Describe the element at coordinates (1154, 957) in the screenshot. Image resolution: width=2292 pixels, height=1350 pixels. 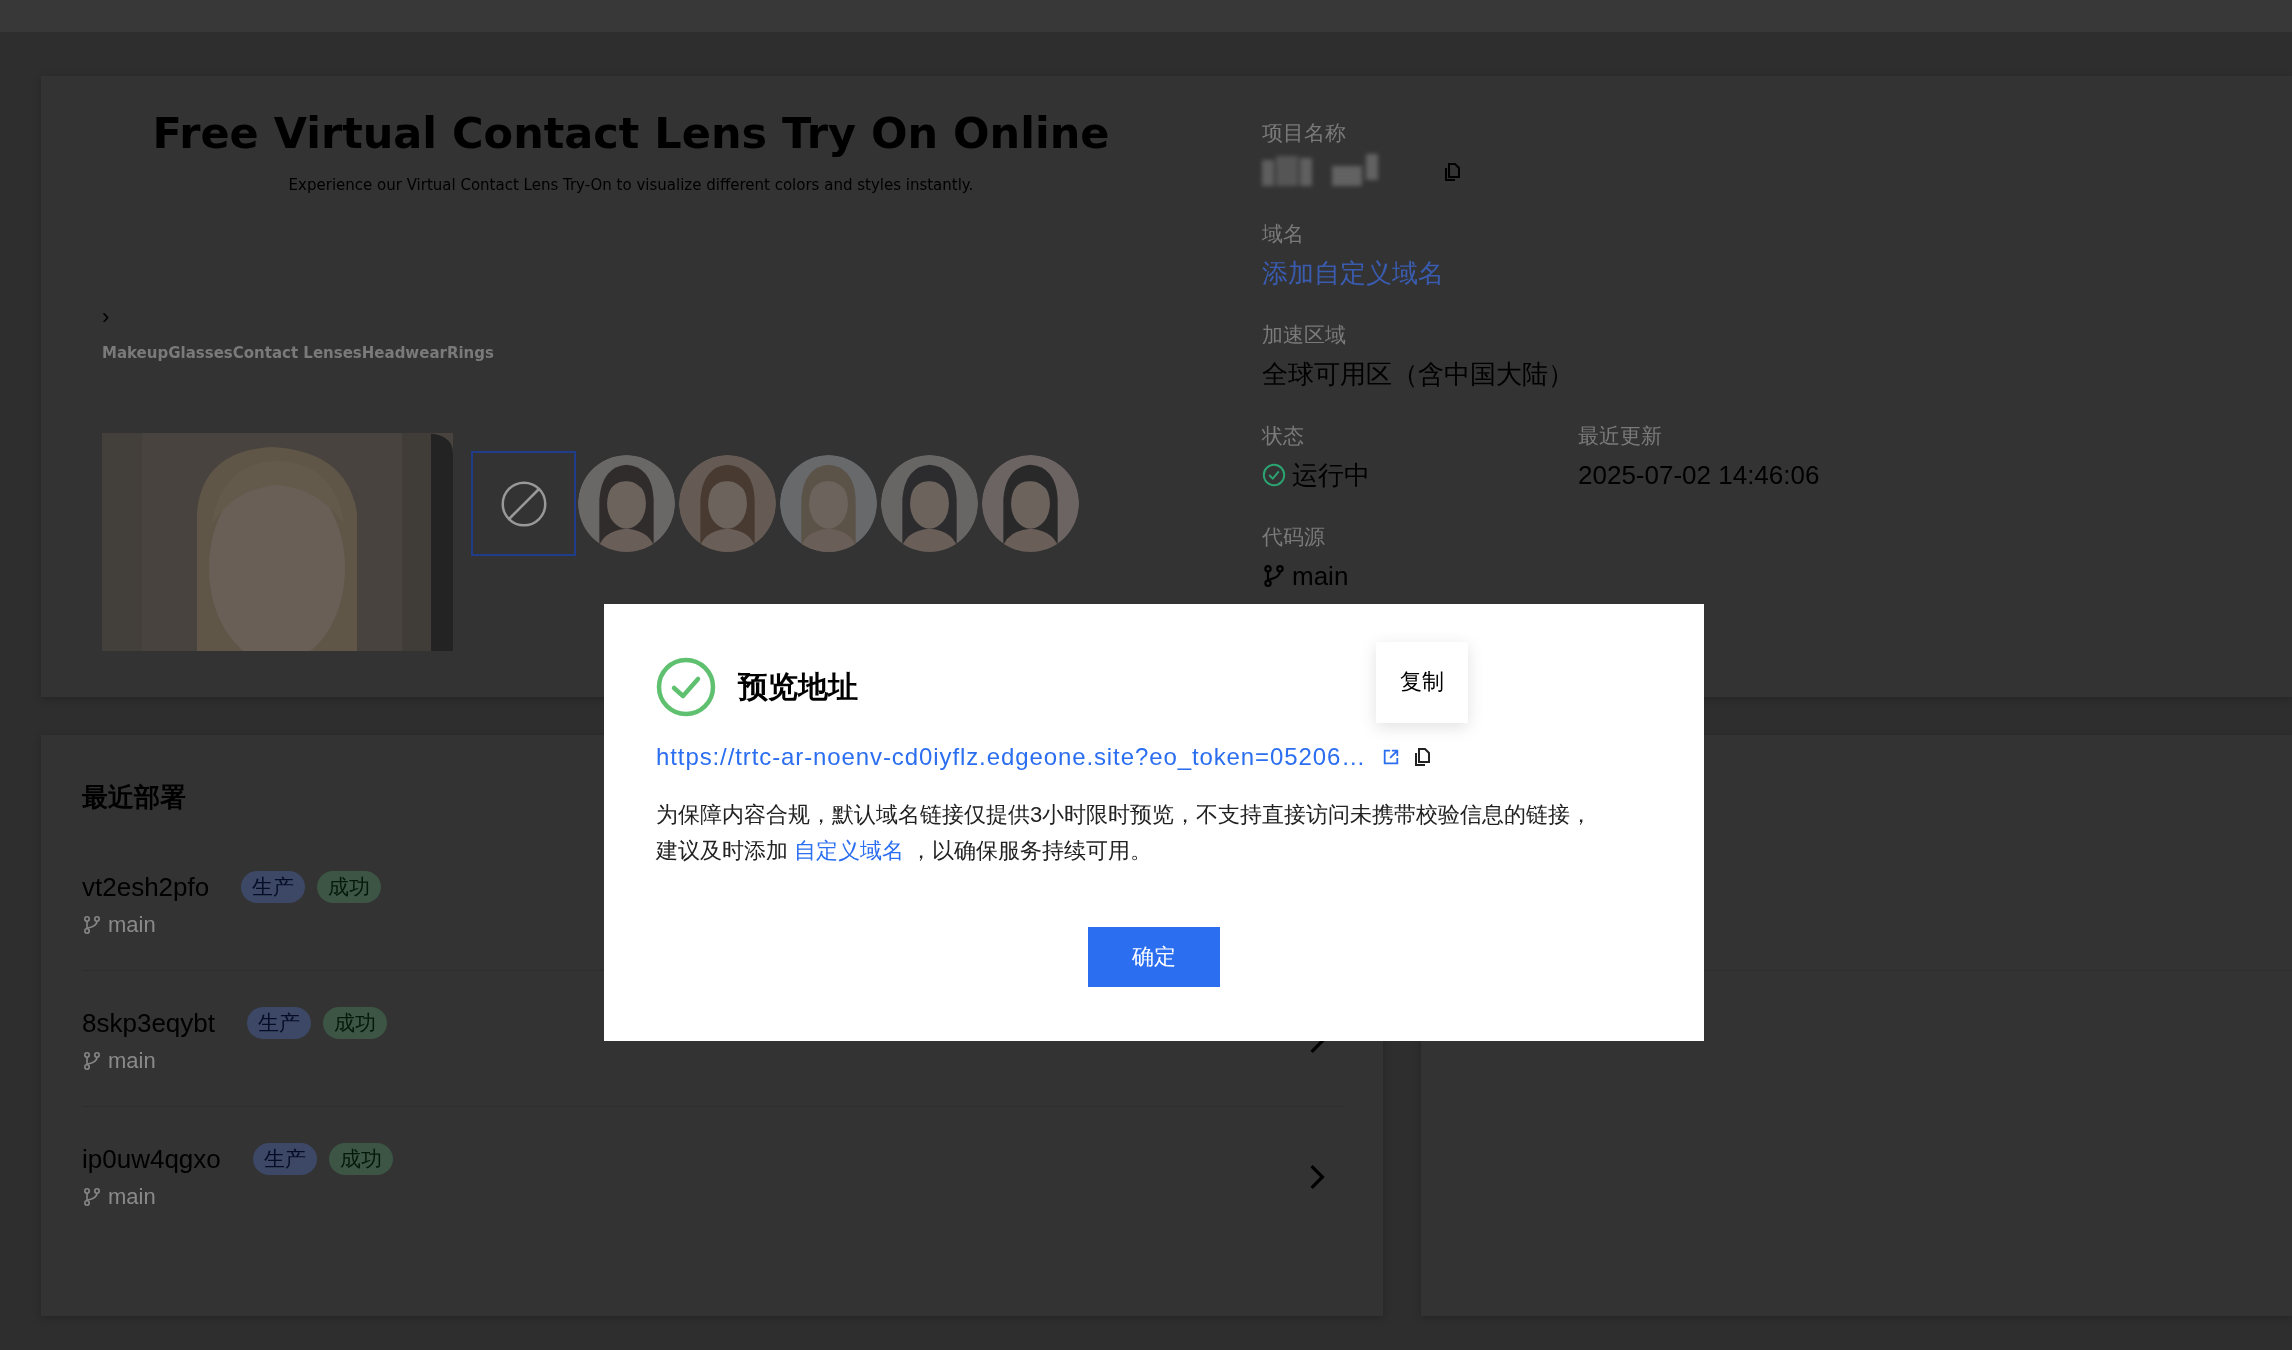
I see `confirm-button: 确定` at that location.